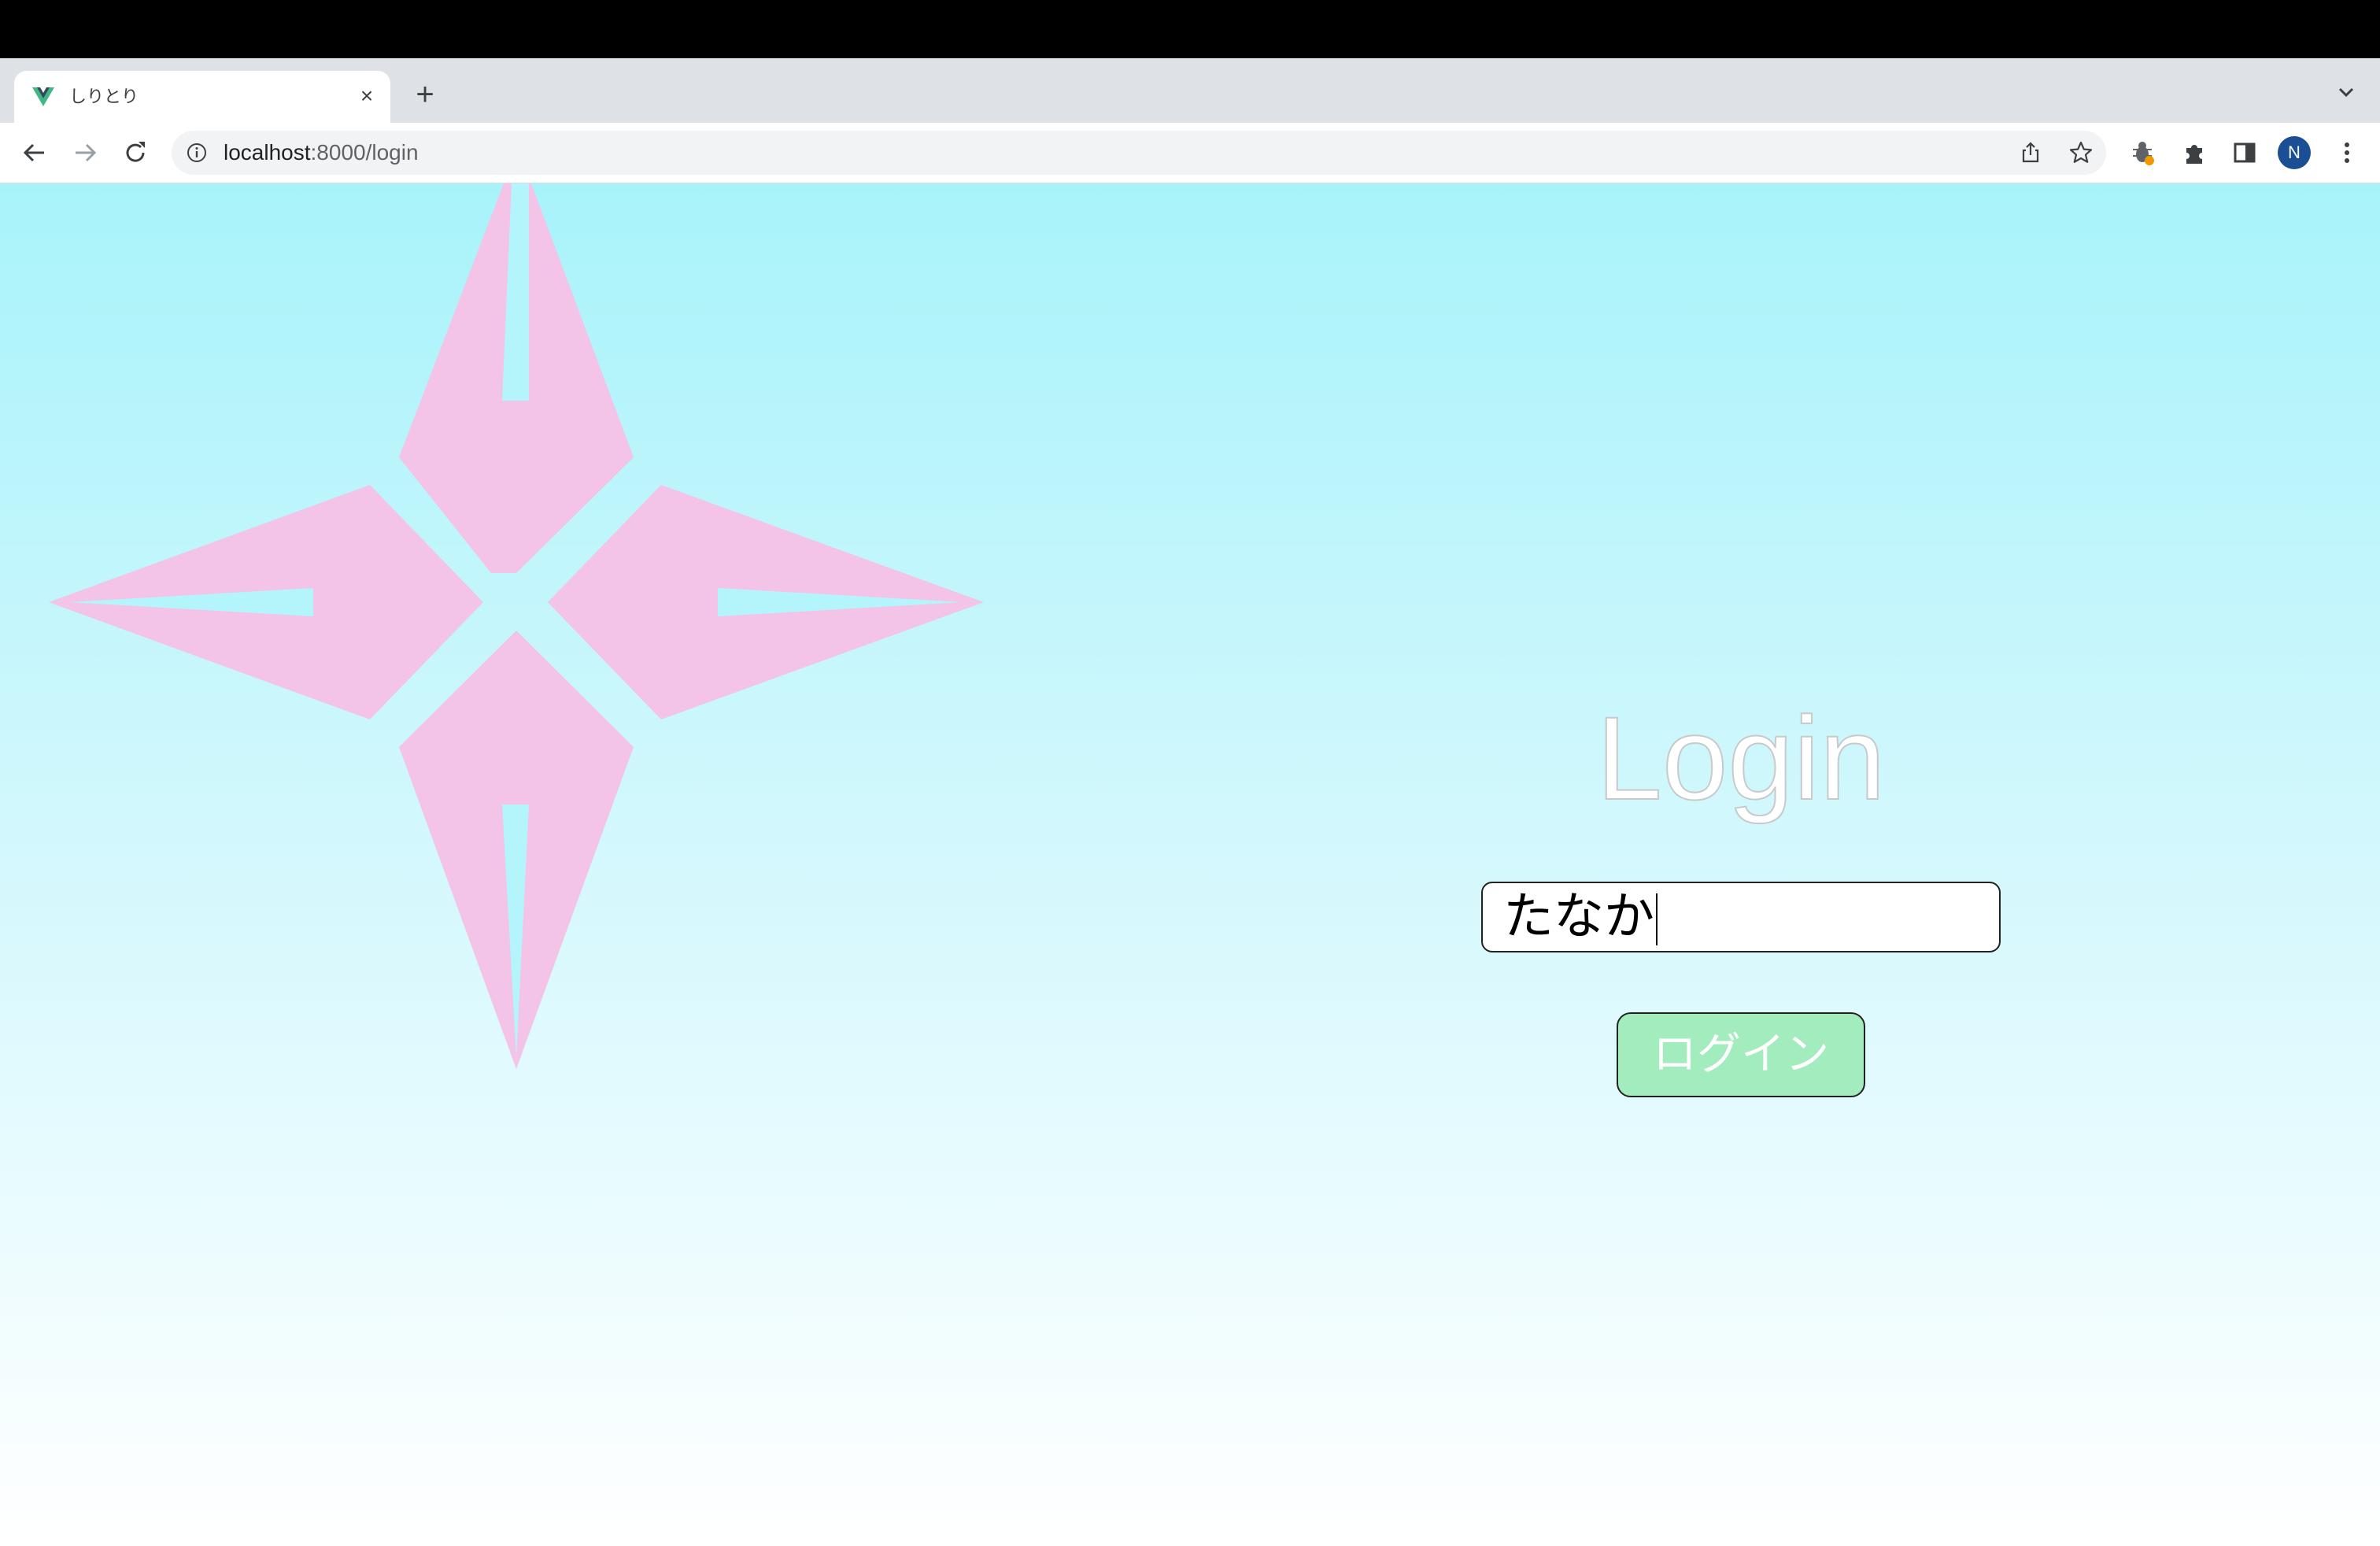 The height and width of the screenshot is (1546, 2380). I want to click on side-panel-icon, so click(2244, 152).